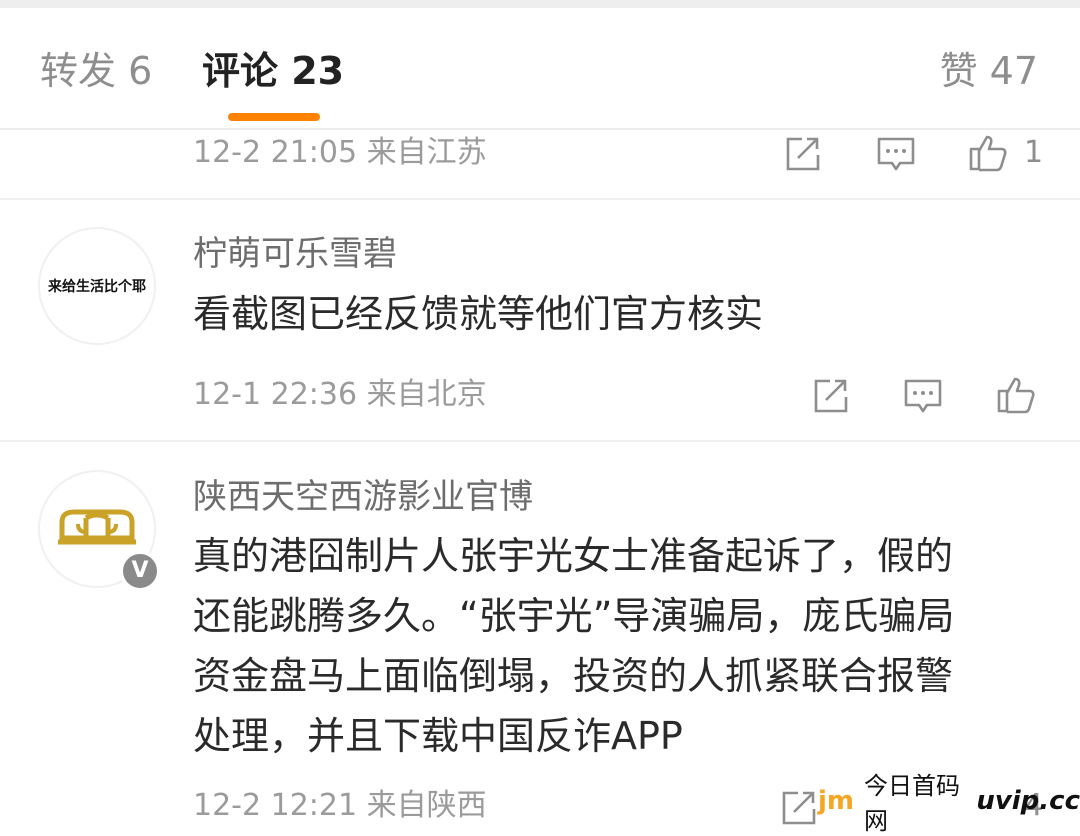  Describe the element at coordinates (574, 616) in the screenshot. I see `comment-line: 还能跳腾多久。“张宇光”导演骗局，庞氏骗局` at that location.